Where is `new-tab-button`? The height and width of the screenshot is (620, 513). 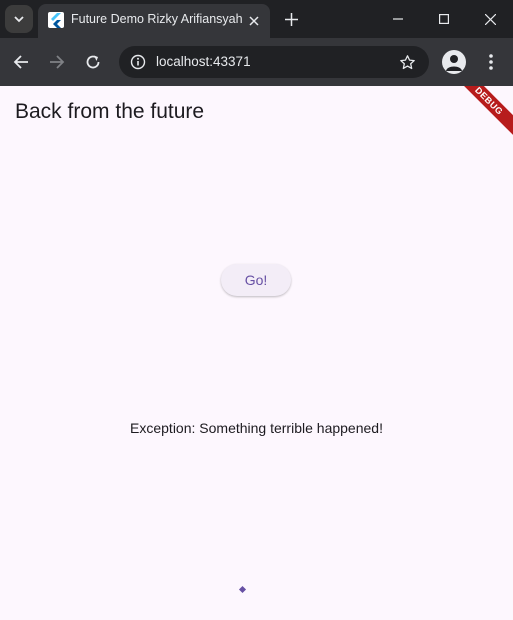 new-tab-button is located at coordinates (291, 19).